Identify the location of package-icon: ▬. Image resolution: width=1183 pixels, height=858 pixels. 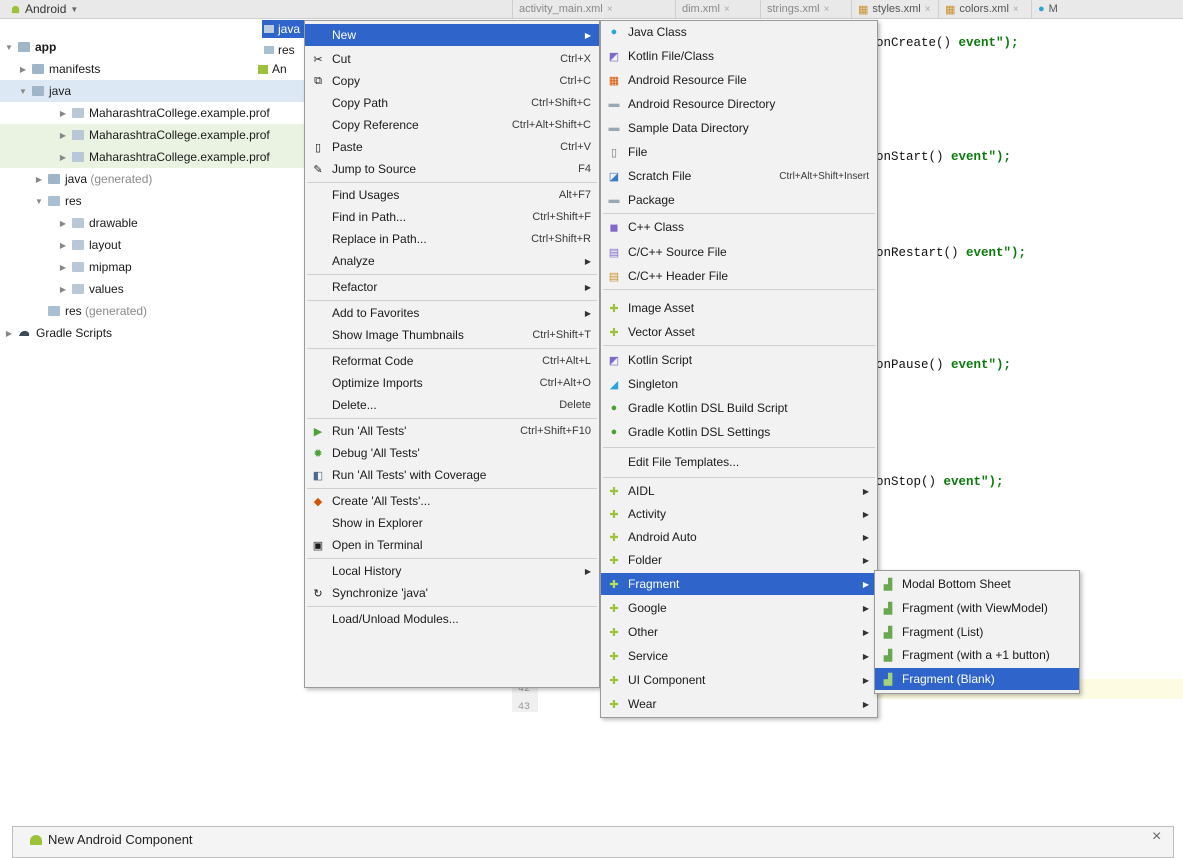
(614, 200).